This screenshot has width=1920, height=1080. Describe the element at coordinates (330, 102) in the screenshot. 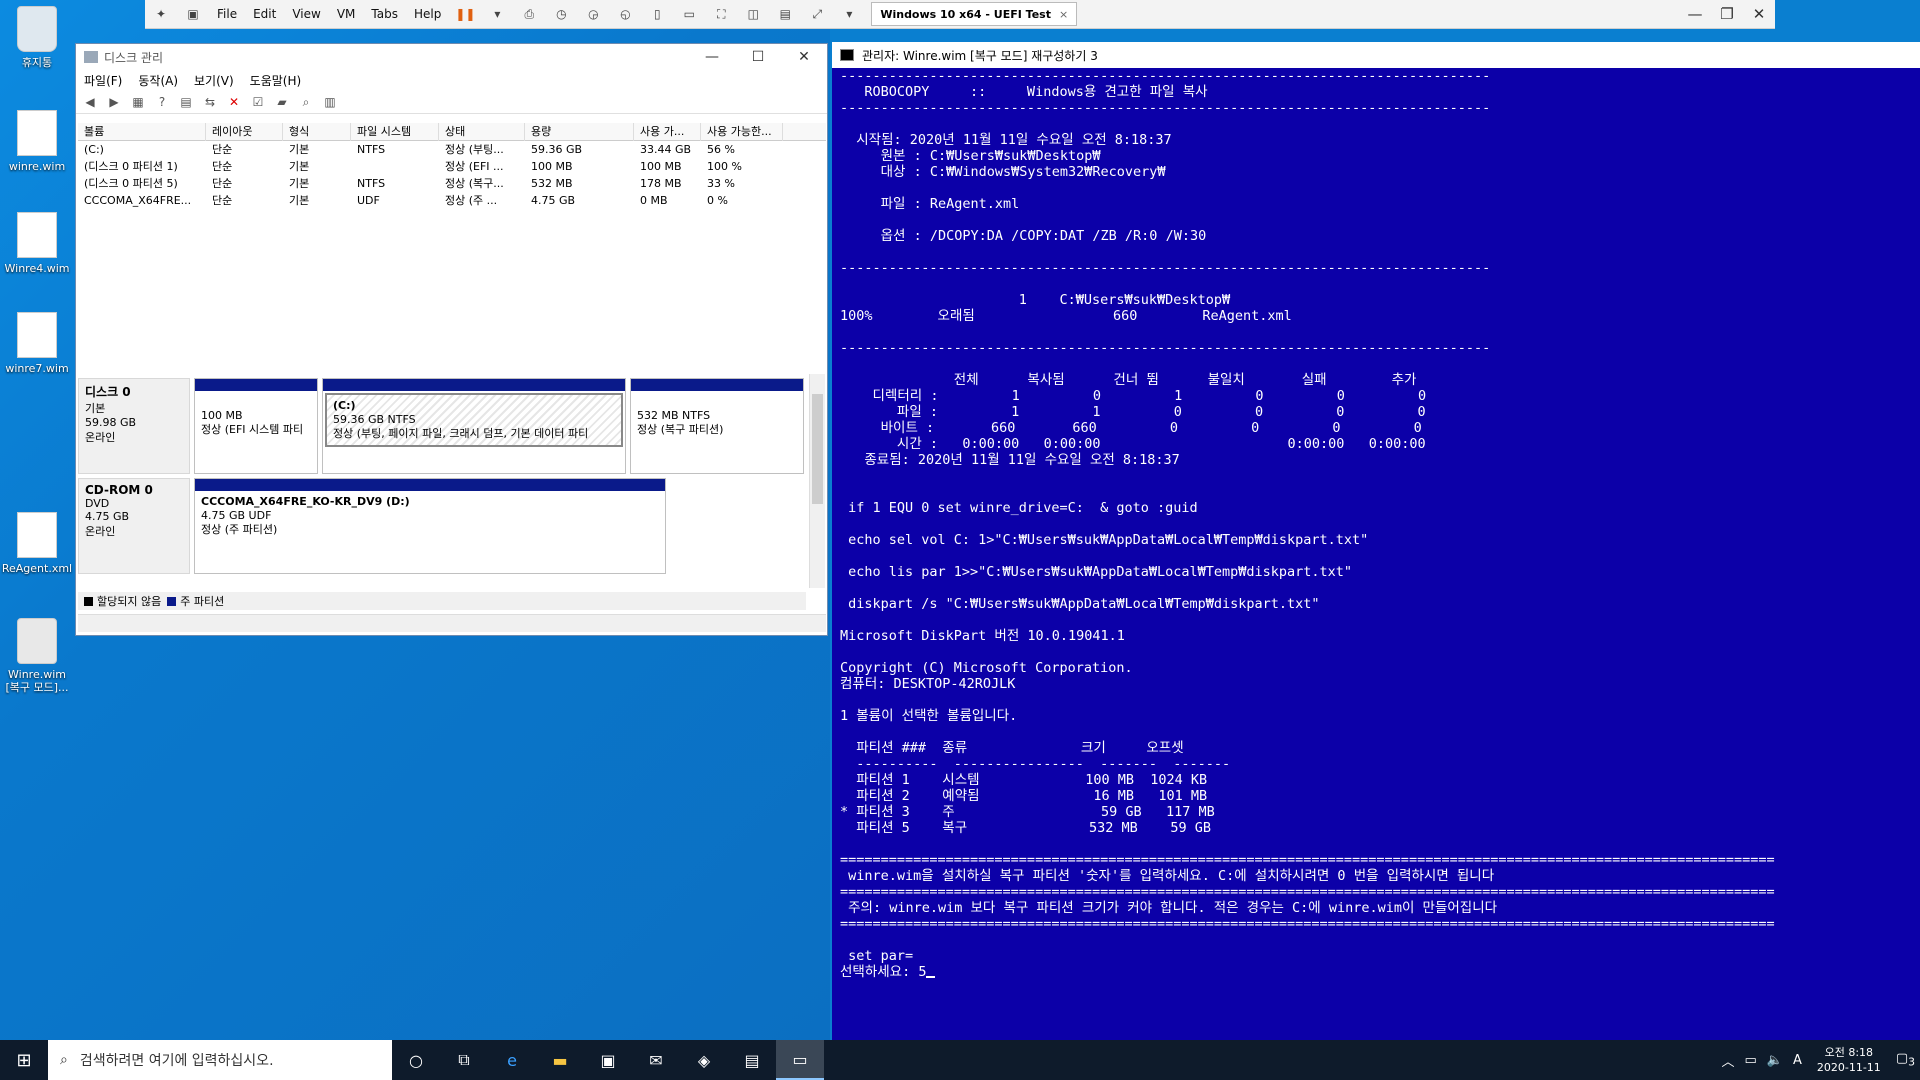

I see `settings-icon: ▥` at that location.